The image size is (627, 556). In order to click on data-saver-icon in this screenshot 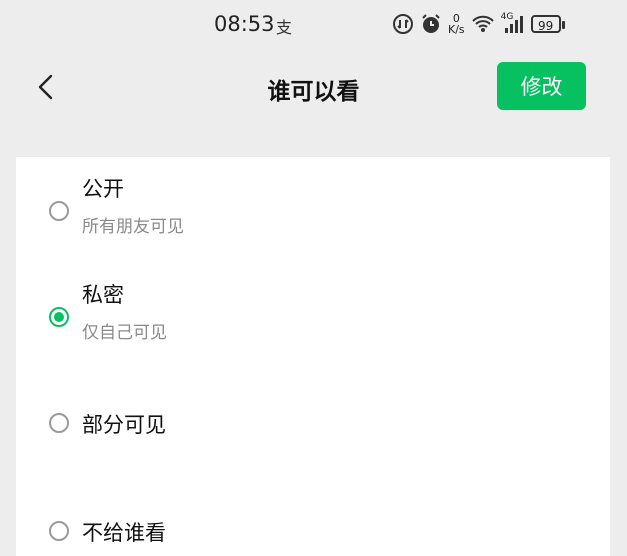, I will do `click(403, 24)`.